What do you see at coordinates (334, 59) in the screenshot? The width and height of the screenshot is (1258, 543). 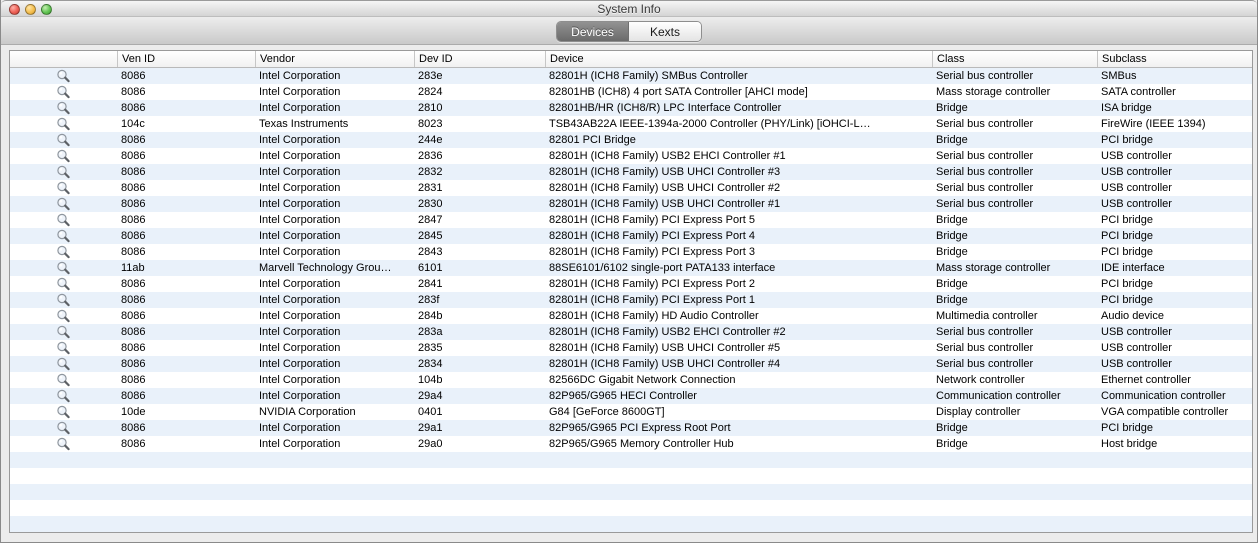 I see `column-header-vendor: Vendor` at bounding box center [334, 59].